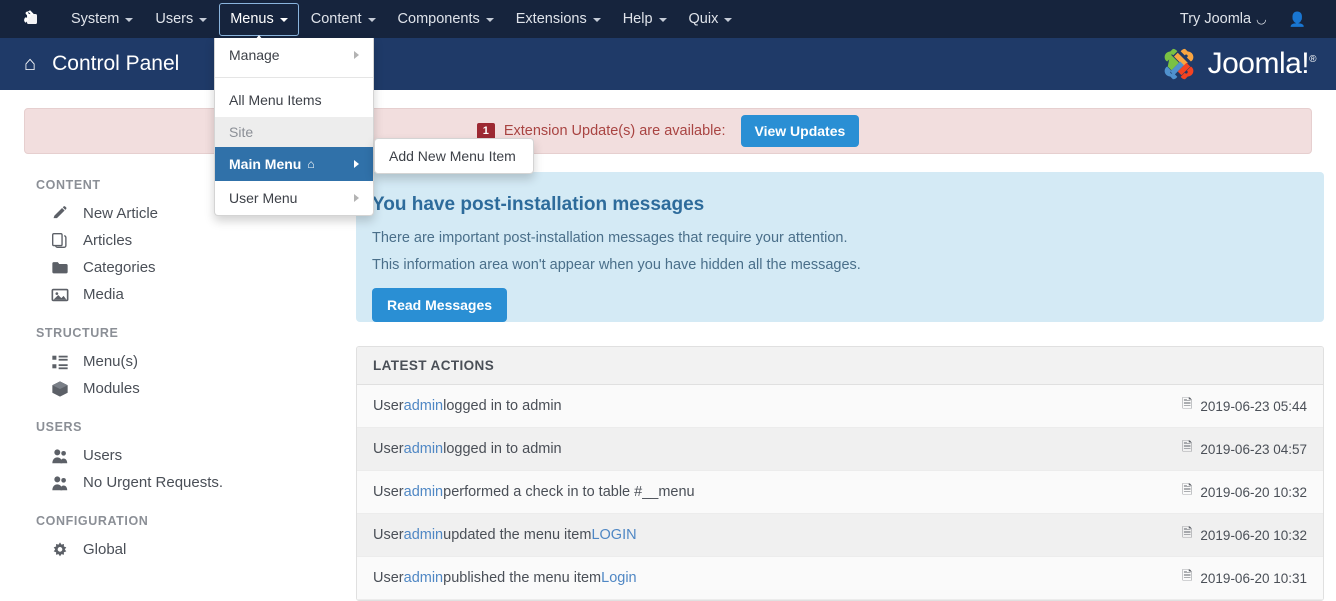  What do you see at coordinates (183, 549) in the screenshot?
I see `sidebar-item-global: Global` at bounding box center [183, 549].